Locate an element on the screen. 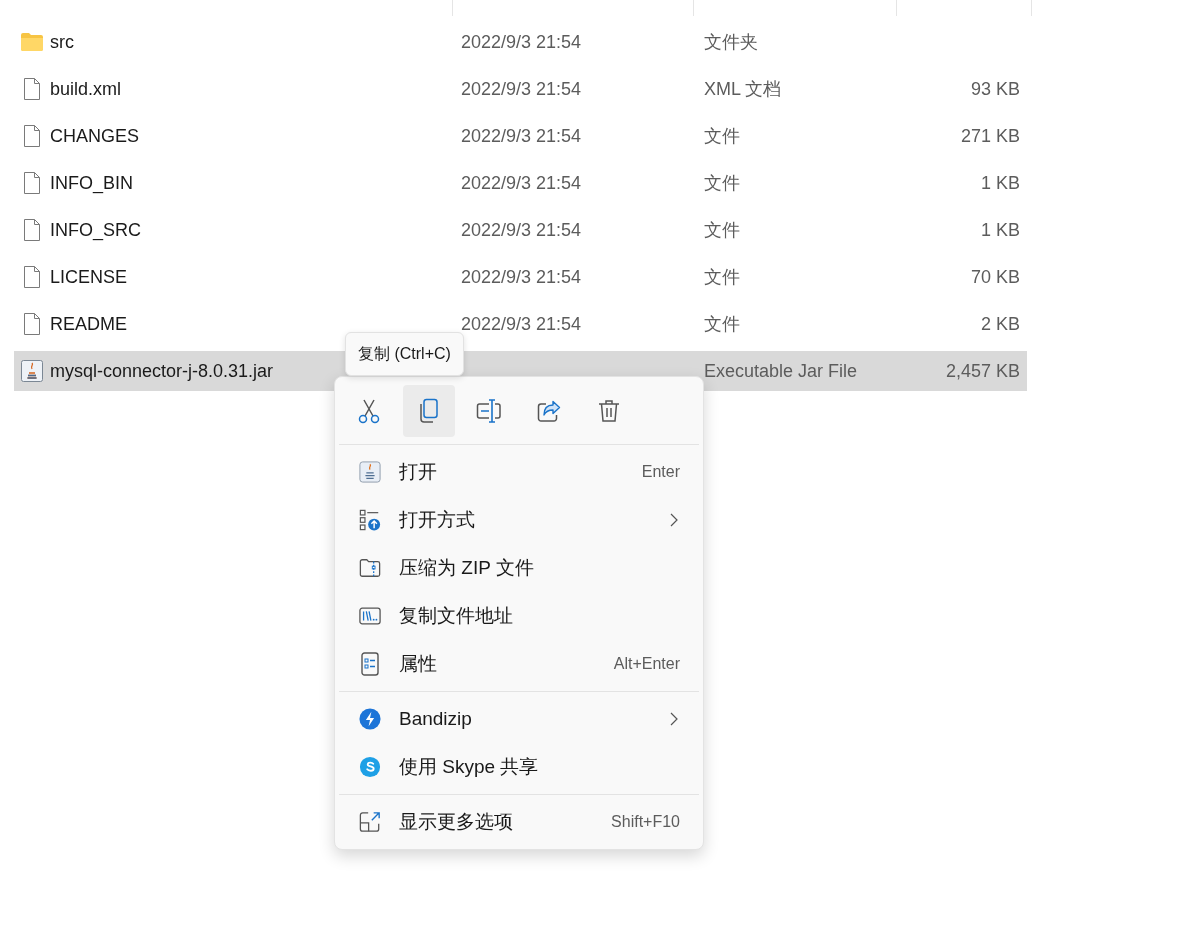  trash-icon is located at coordinates (609, 411).